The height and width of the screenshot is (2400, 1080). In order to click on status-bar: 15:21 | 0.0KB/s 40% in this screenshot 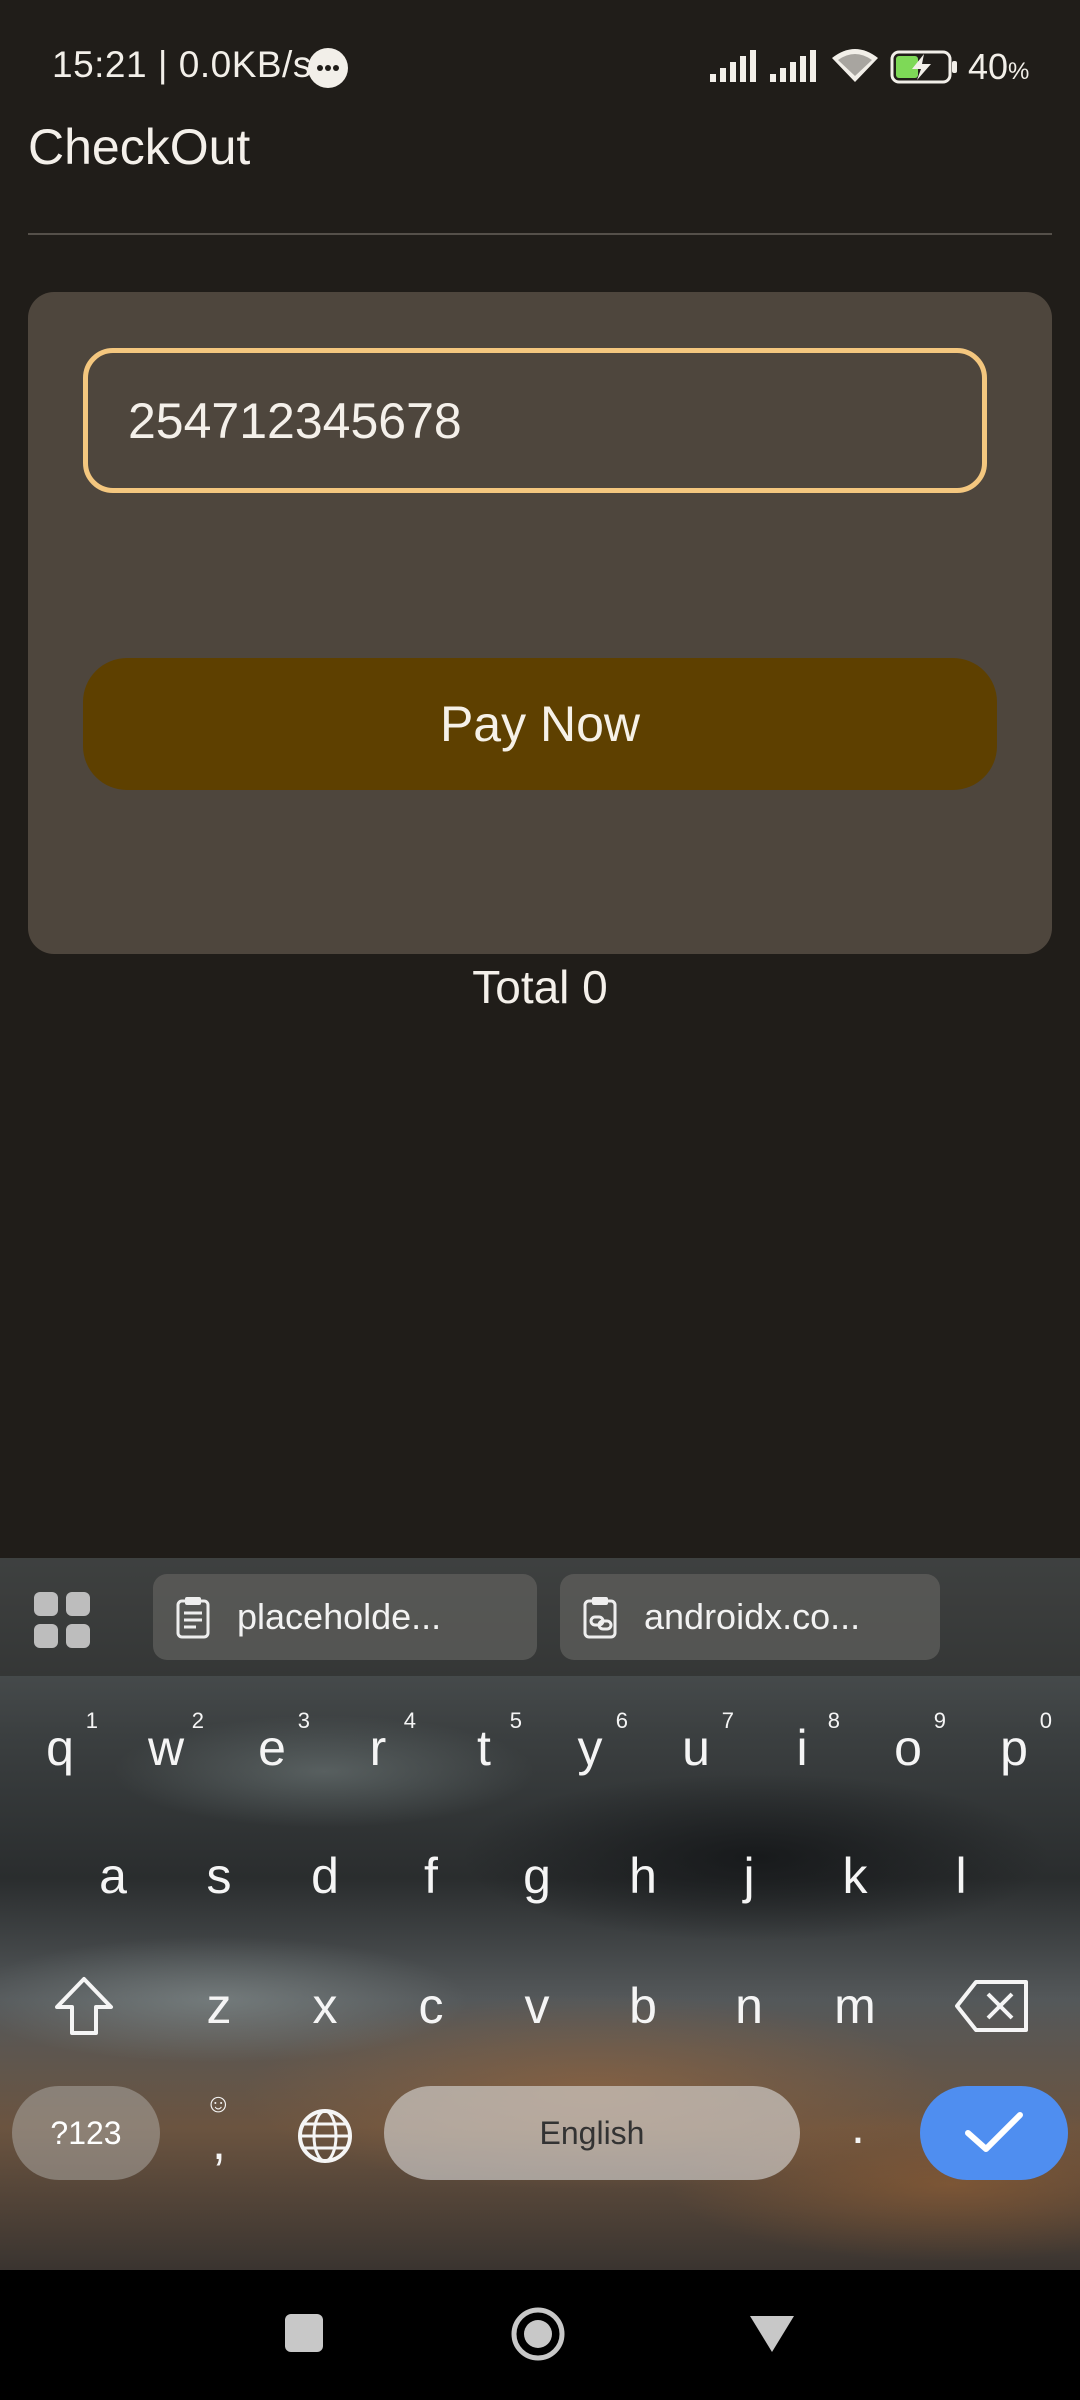, I will do `click(540, 52)`.